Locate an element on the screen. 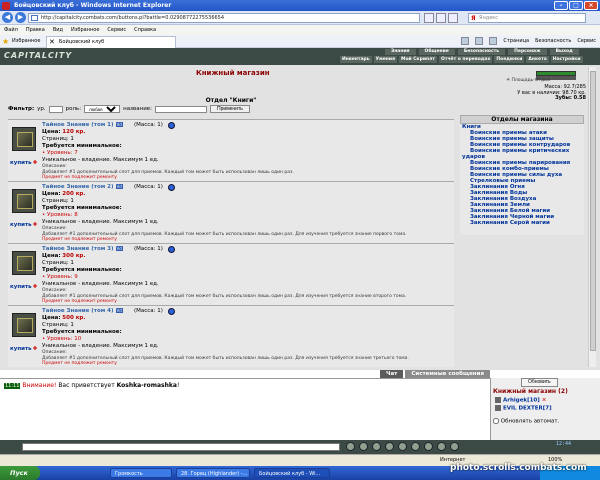  tab-chat: Чат is located at coordinates (392, 374).